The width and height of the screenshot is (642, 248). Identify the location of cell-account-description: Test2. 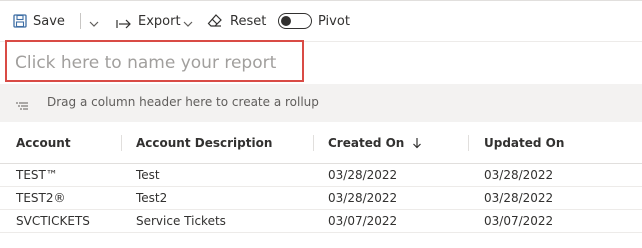
(152, 198).